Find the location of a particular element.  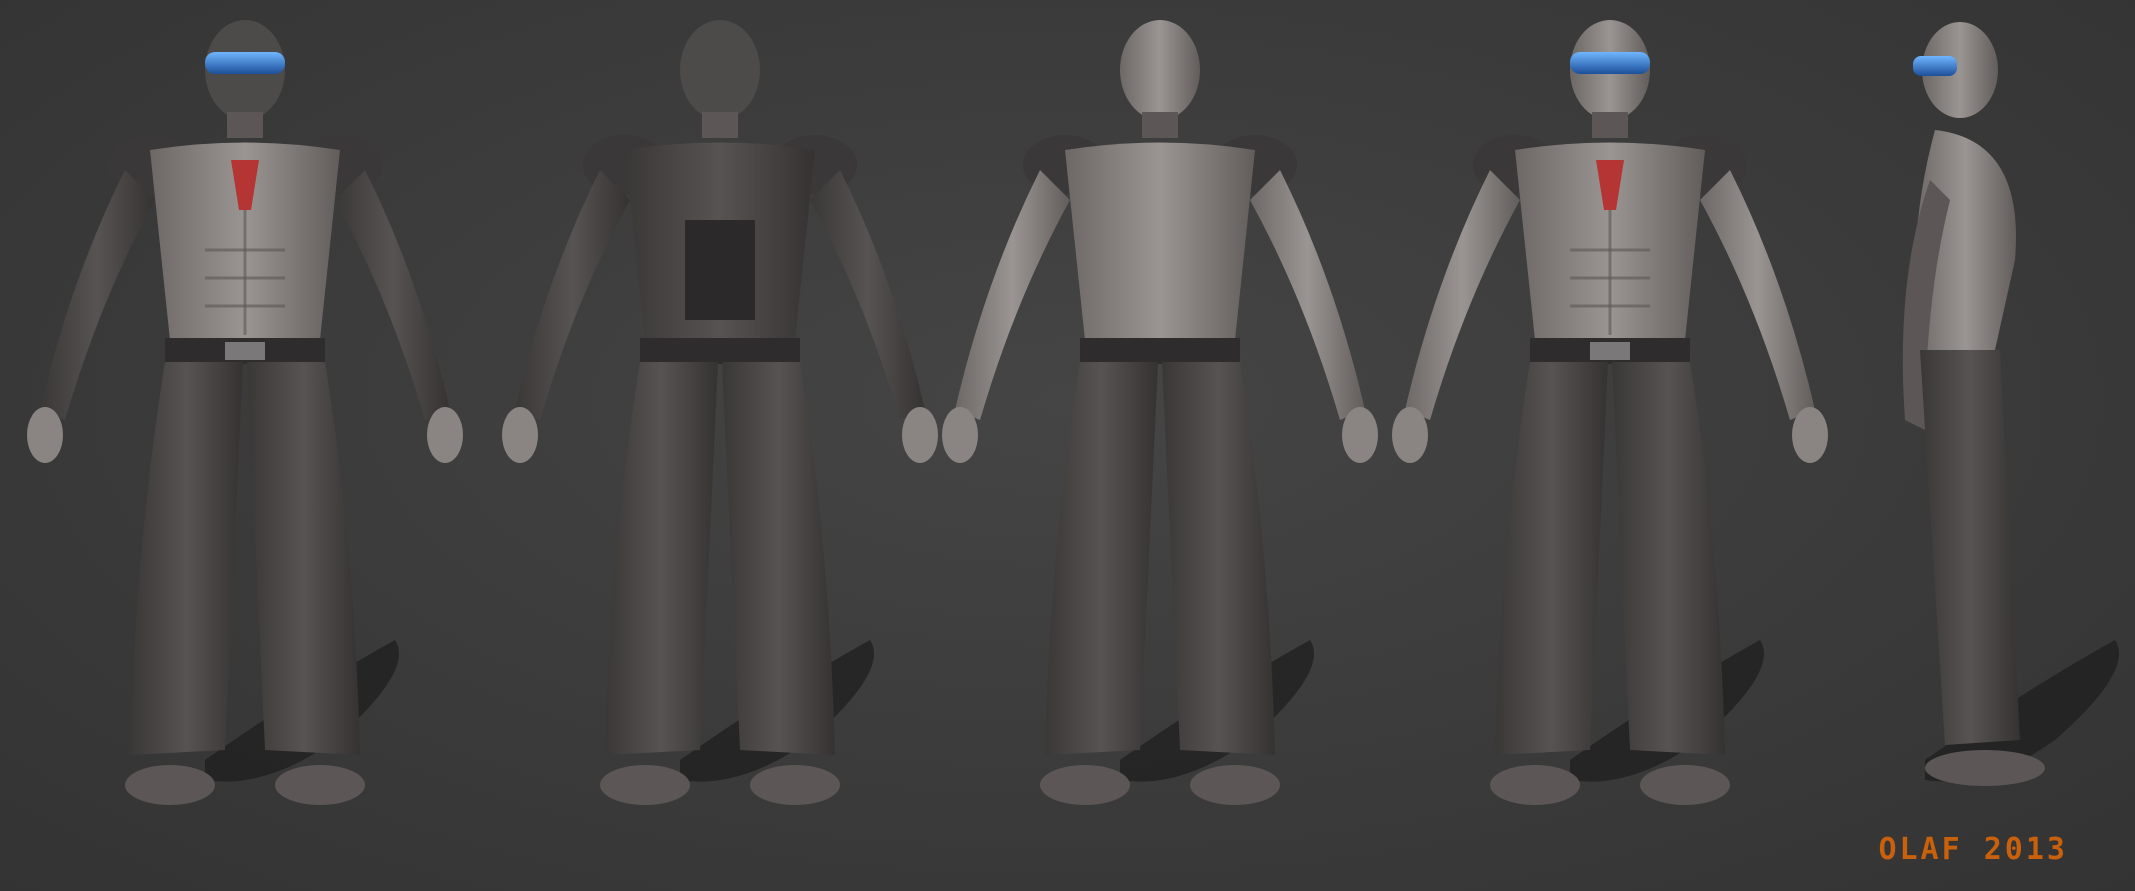

head is located at coordinates (1160, 70).